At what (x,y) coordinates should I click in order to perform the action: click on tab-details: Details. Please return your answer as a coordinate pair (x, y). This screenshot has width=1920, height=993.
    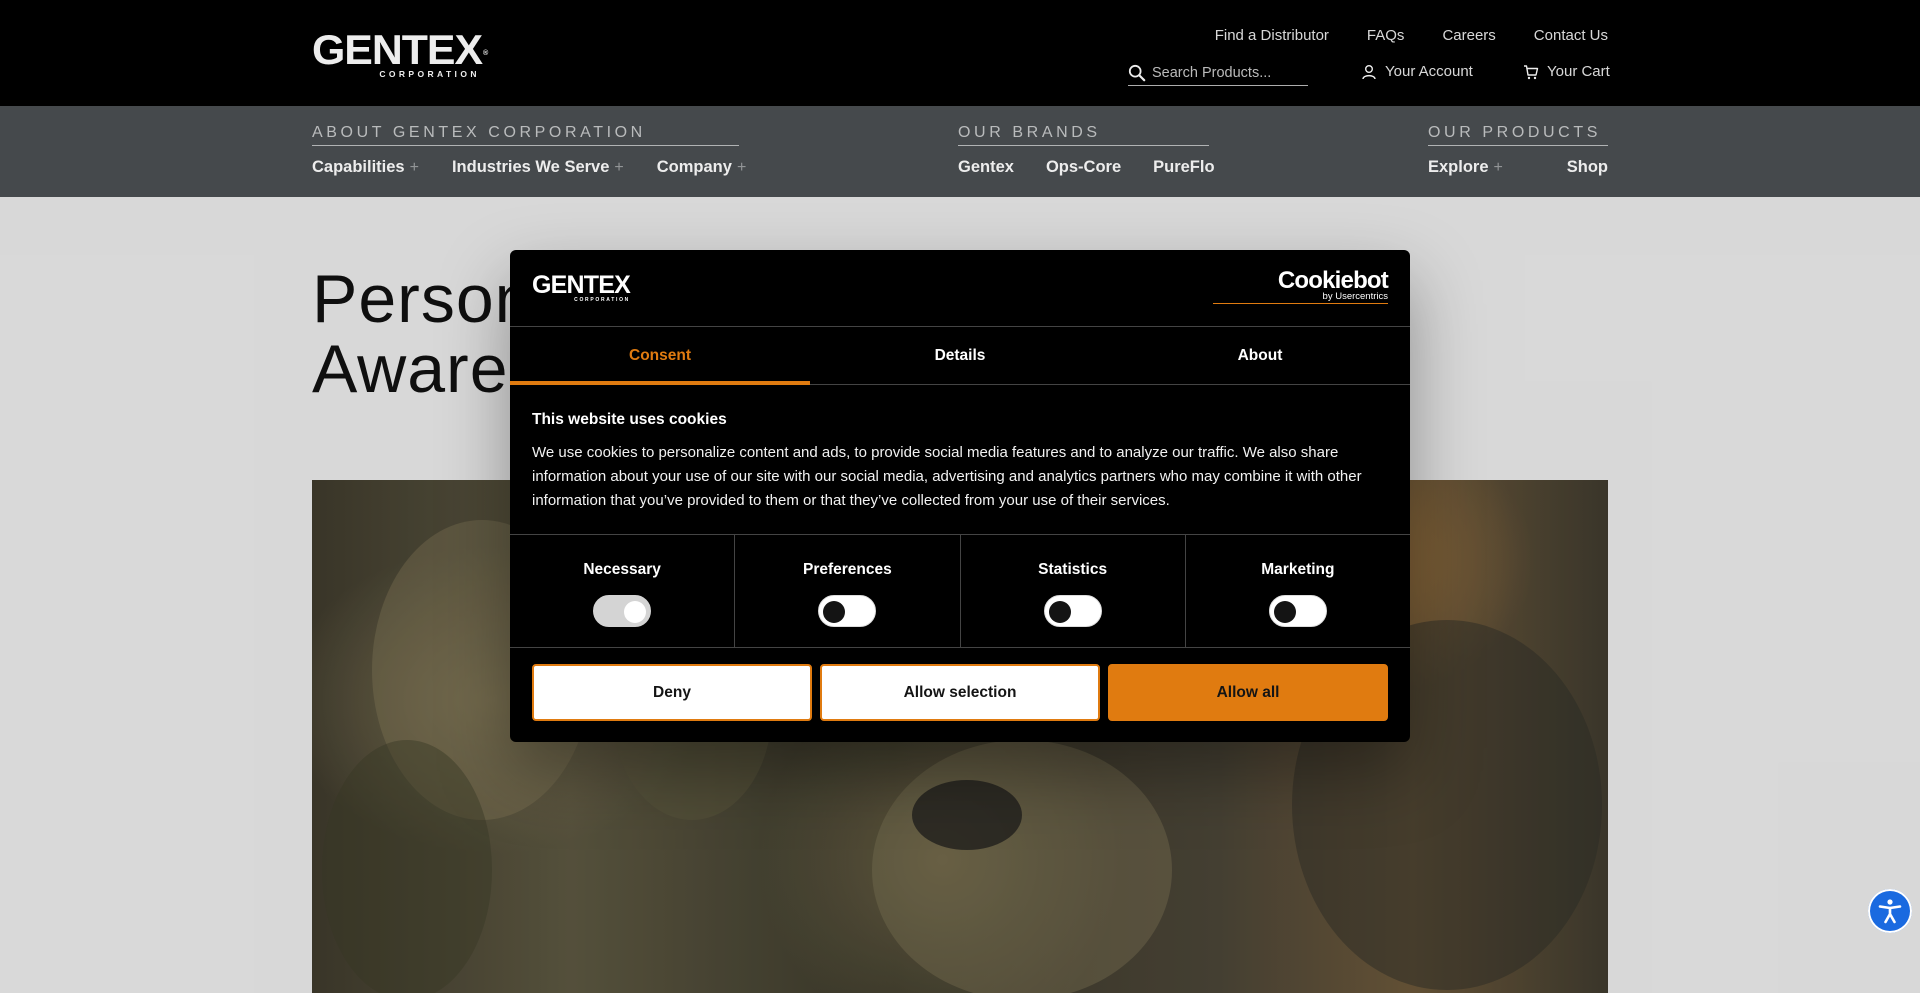
    Looking at the image, I should click on (960, 355).